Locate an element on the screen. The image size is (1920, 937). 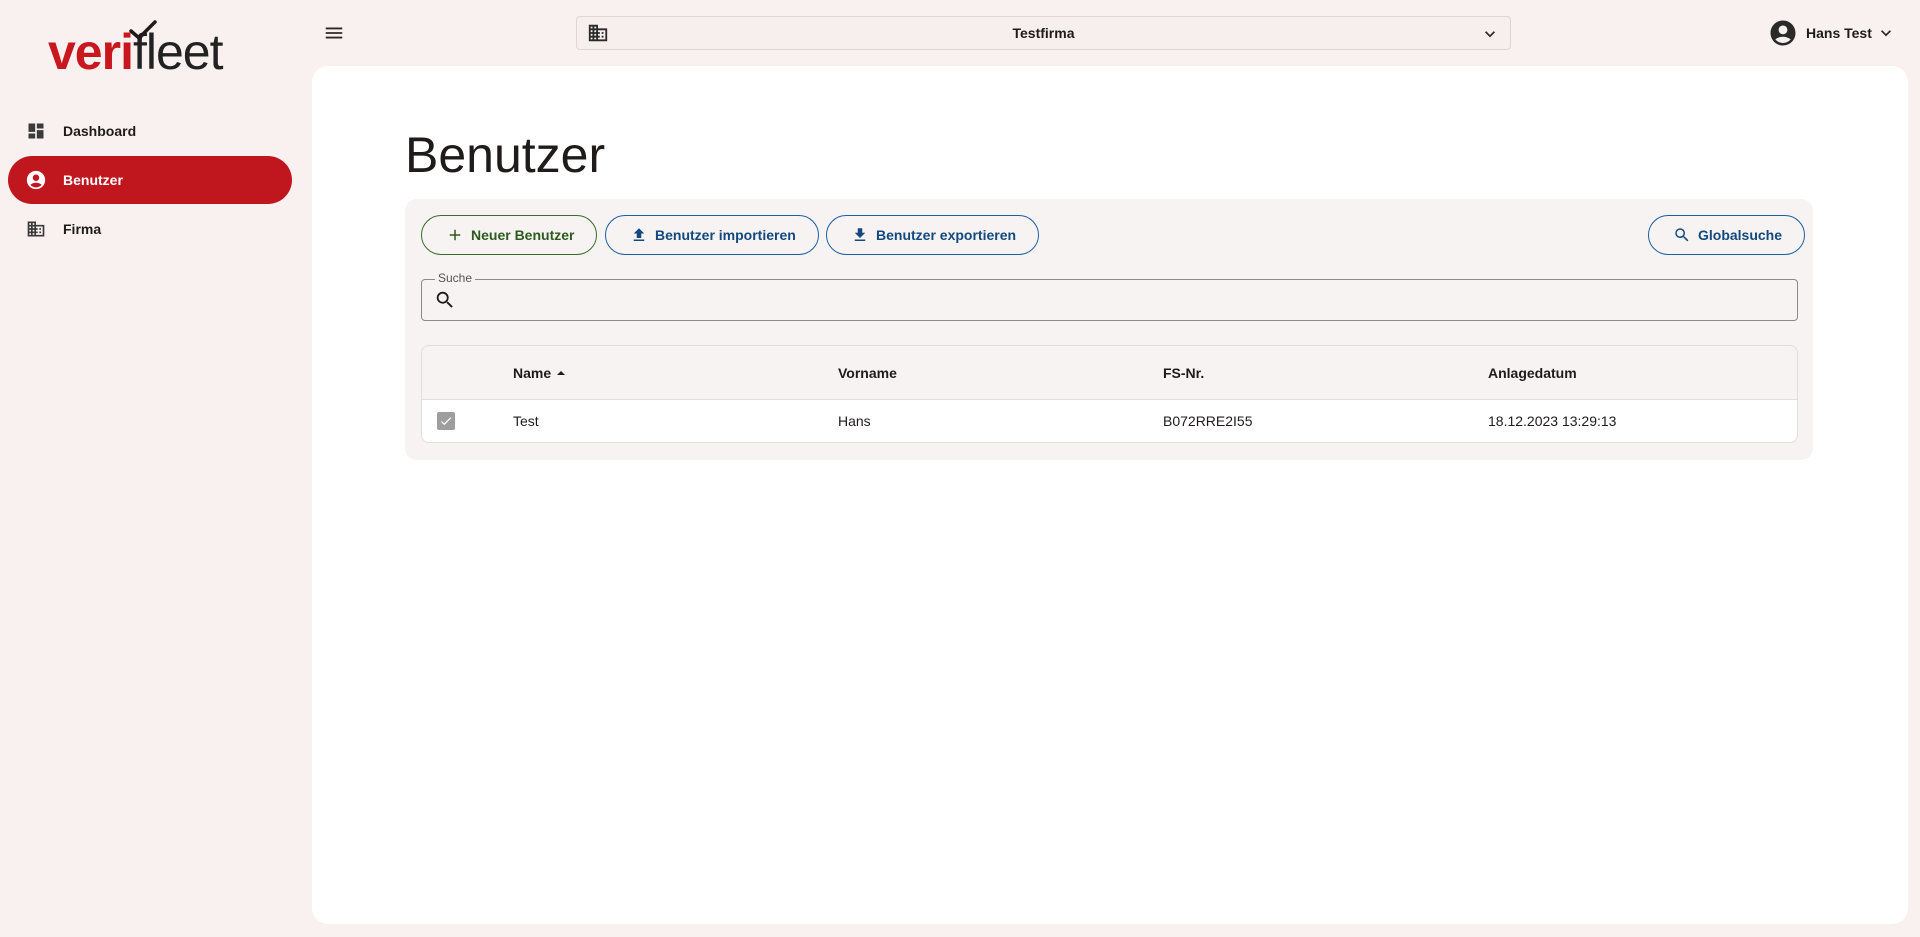
sidebar-item-label: Benutzer is located at coordinates (93, 180).